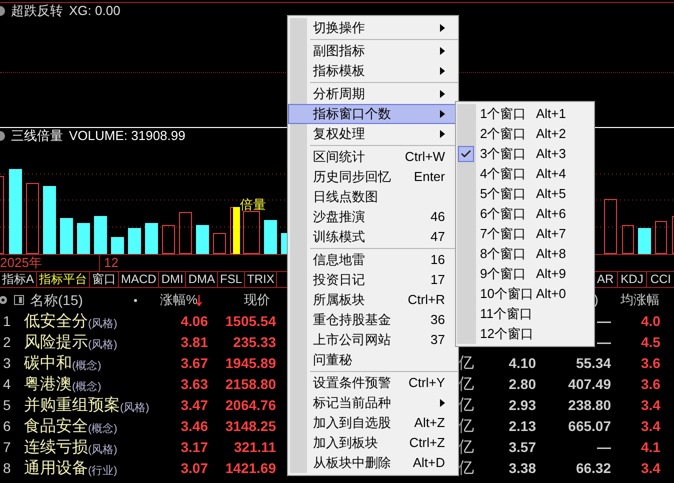  I want to click on indicator-tab: FSL, so click(232, 279).